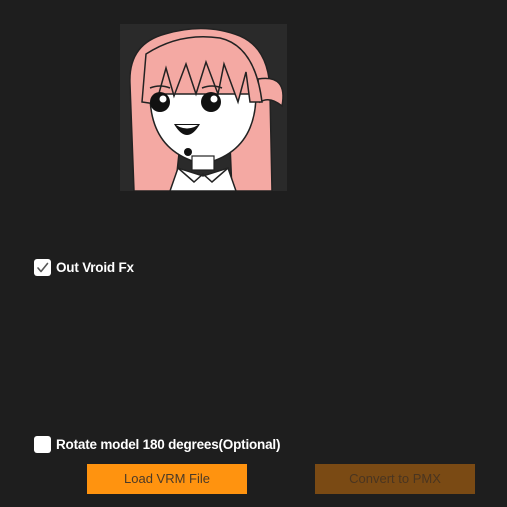 The height and width of the screenshot is (507, 507). I want to click on avatar-illustration, so click(203, 107).